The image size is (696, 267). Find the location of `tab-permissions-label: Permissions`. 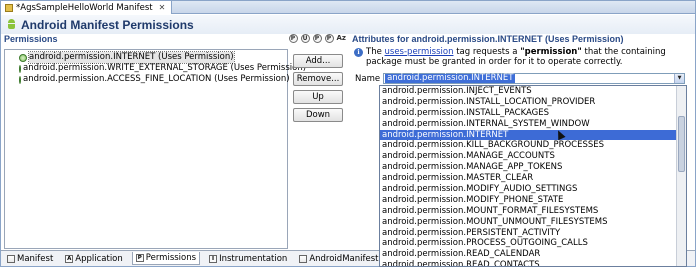

tab-permissions-label: Permissions is located at coordinates (171, 258).